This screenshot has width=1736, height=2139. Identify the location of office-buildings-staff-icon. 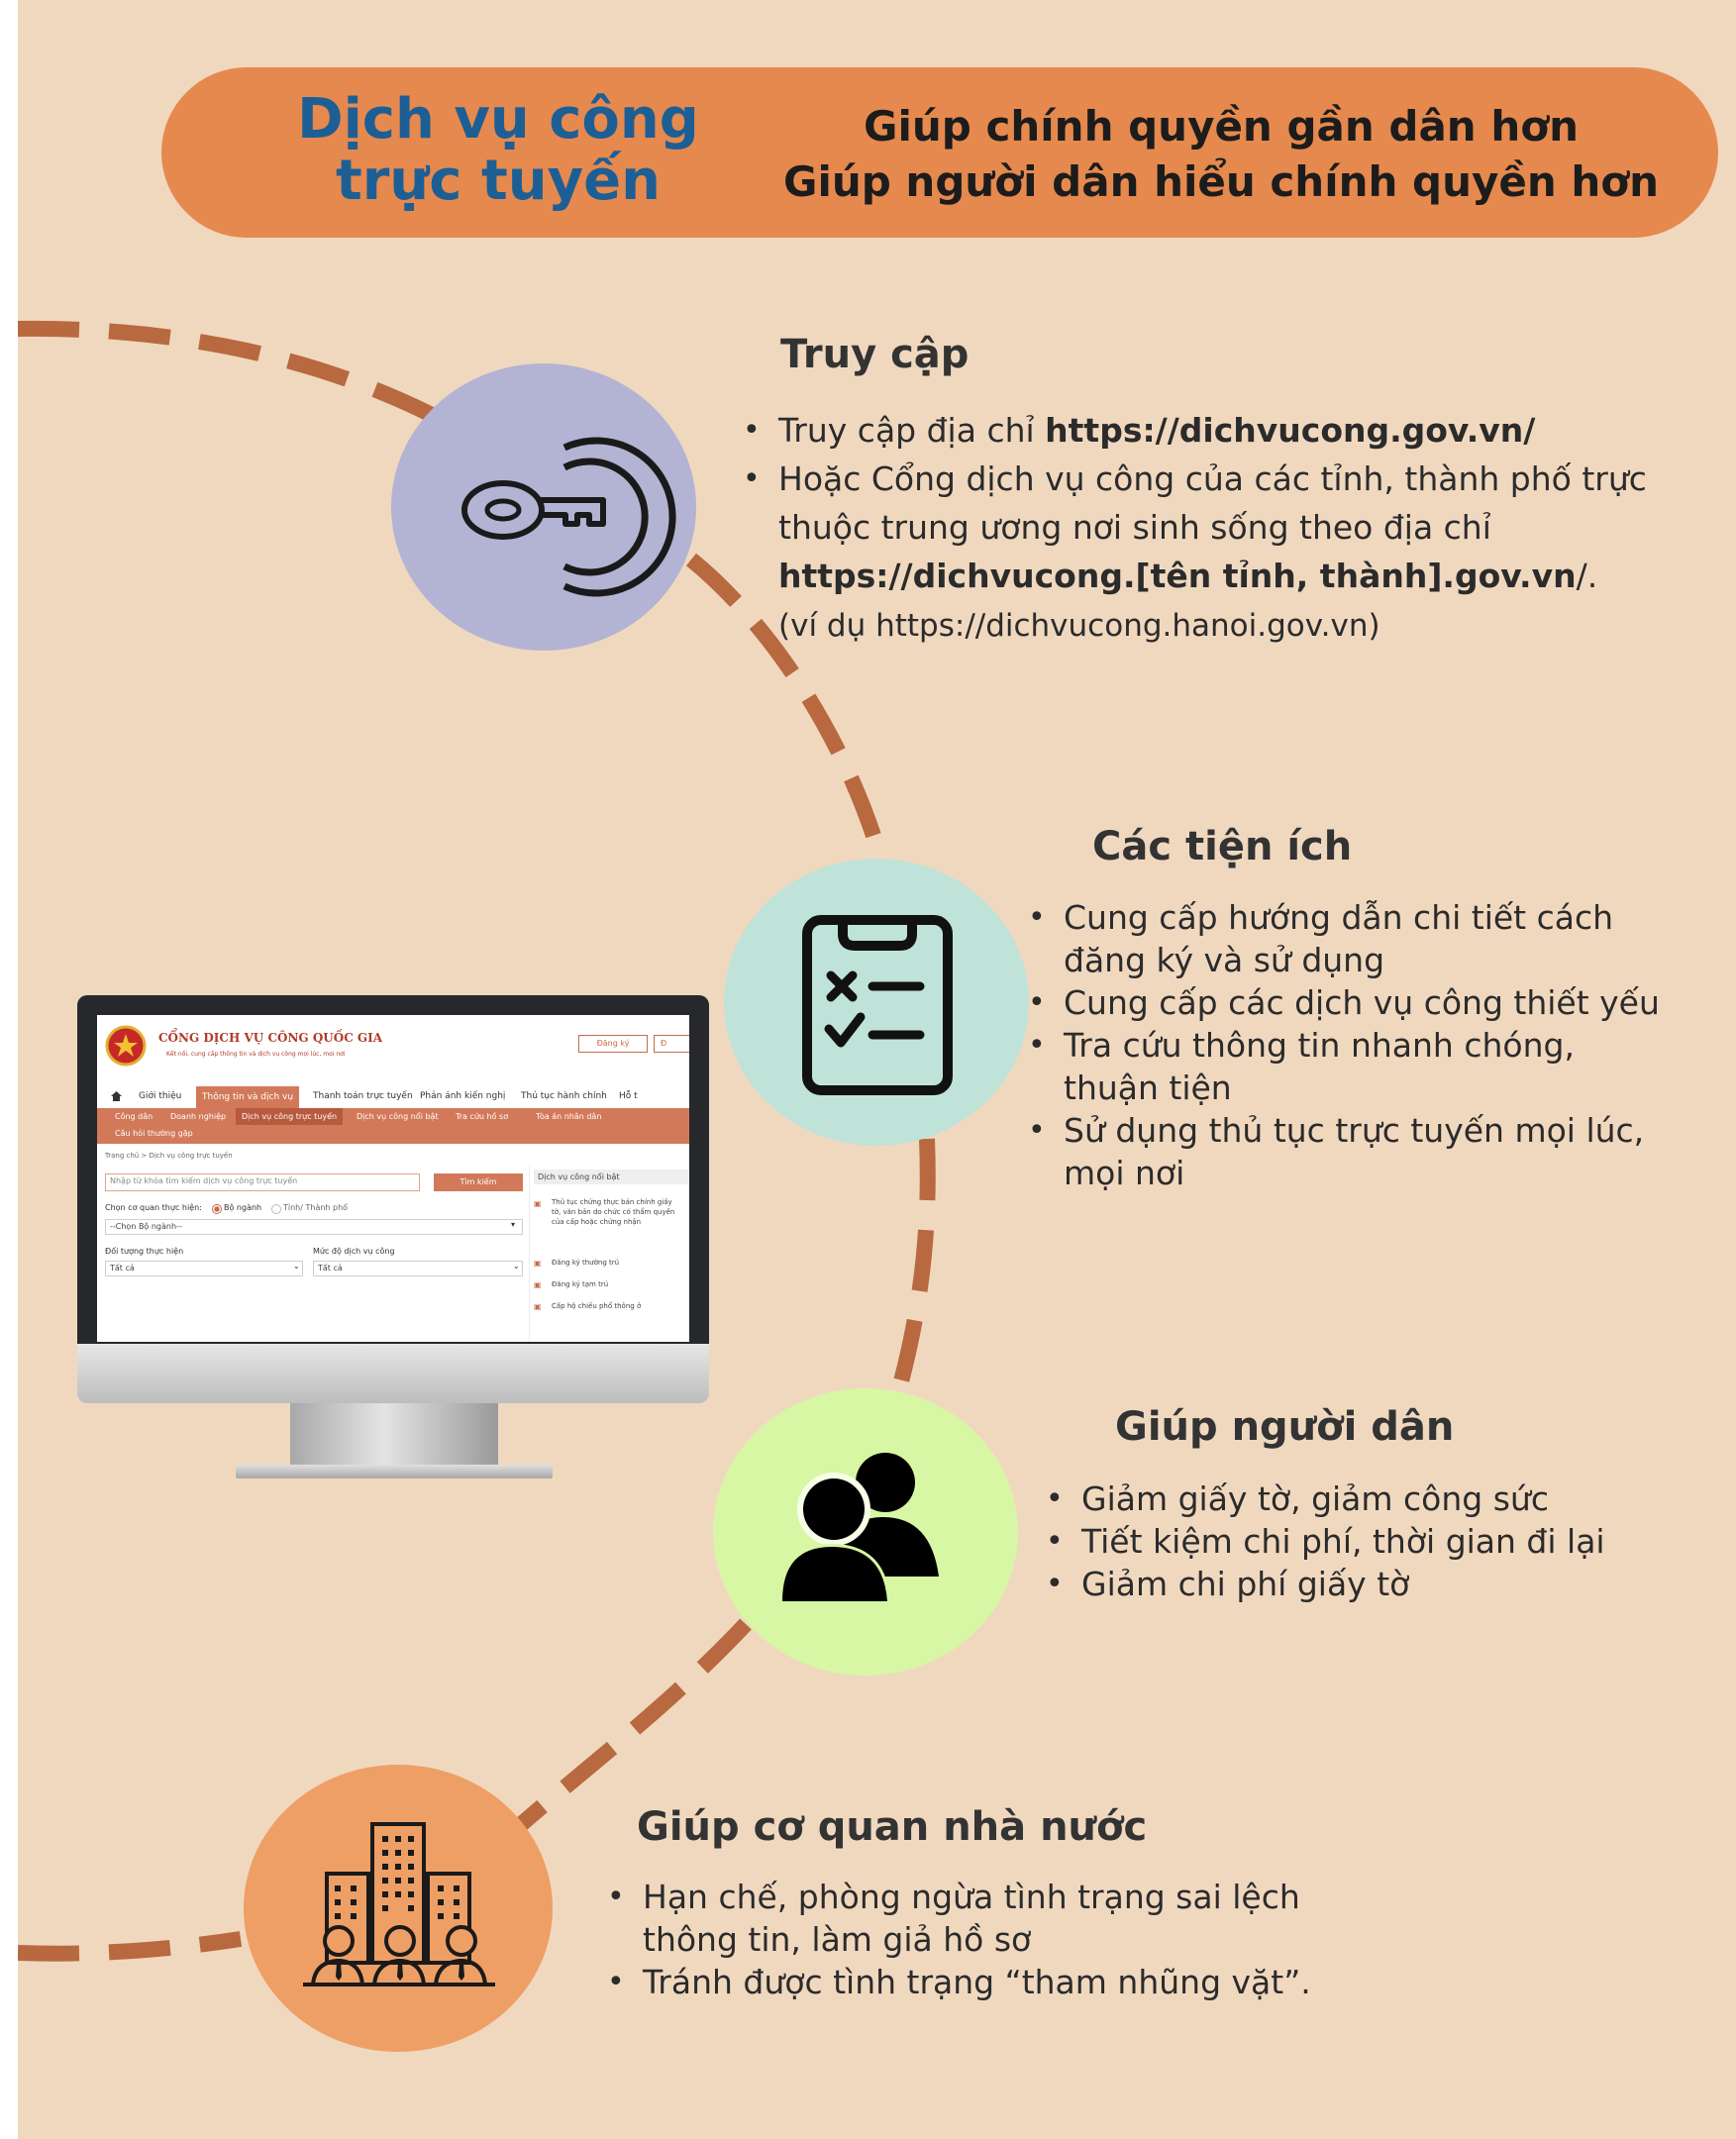
(399, 1904).